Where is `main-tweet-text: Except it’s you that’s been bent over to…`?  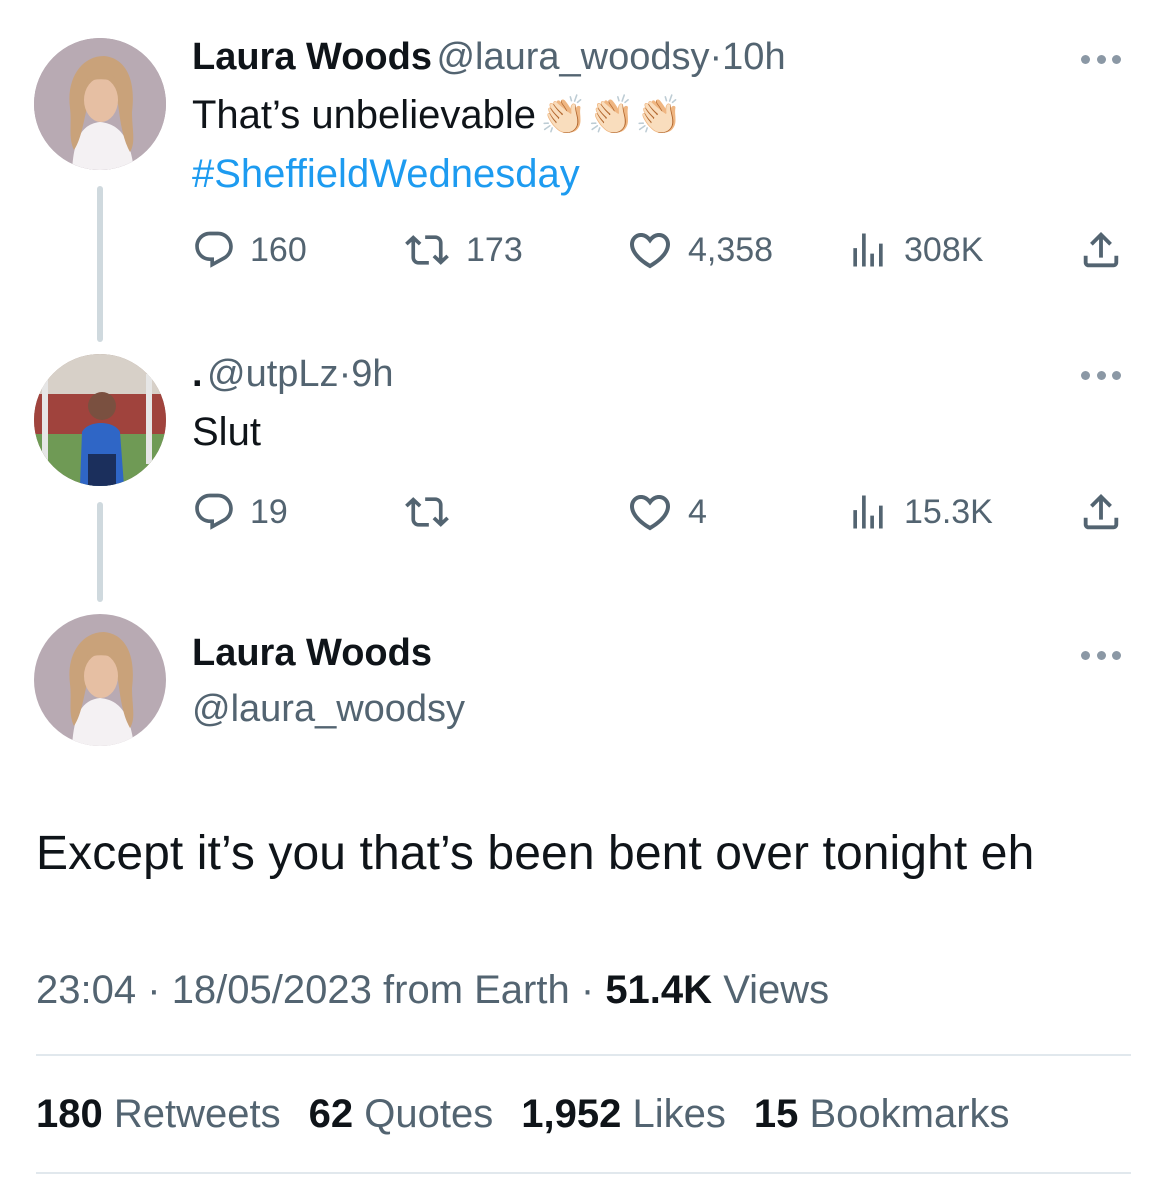 main-tweet-text: Except it’s you that’s been bent over to… is located at coordinates (535, 853).